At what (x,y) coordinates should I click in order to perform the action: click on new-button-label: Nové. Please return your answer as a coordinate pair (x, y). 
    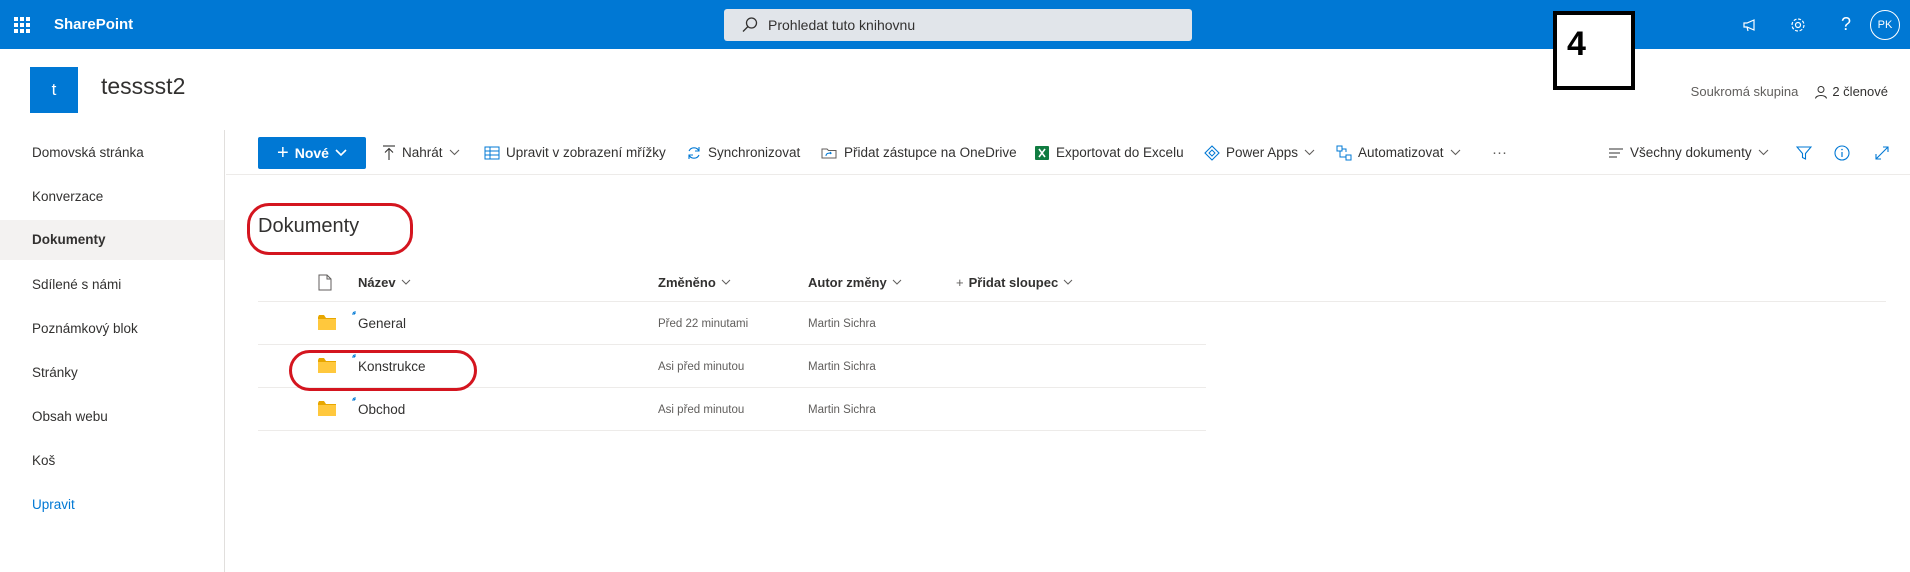
    Looking at the image, I should click on (311, 153).